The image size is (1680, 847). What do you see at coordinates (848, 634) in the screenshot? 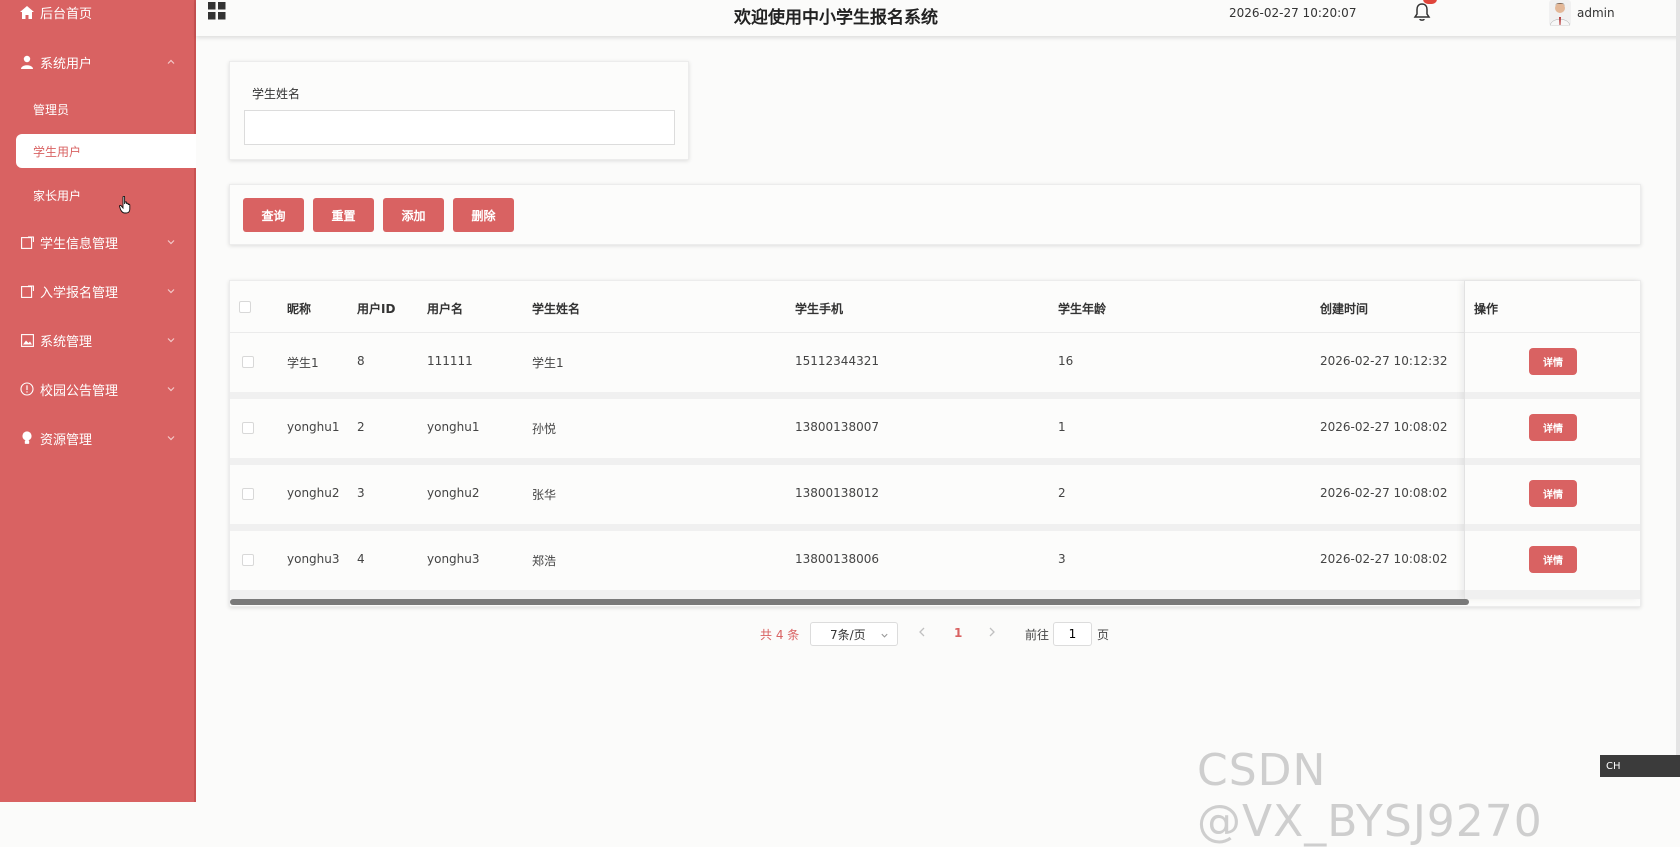
I see `page-size-value: 7条/页` at bounding box center [848, 634].